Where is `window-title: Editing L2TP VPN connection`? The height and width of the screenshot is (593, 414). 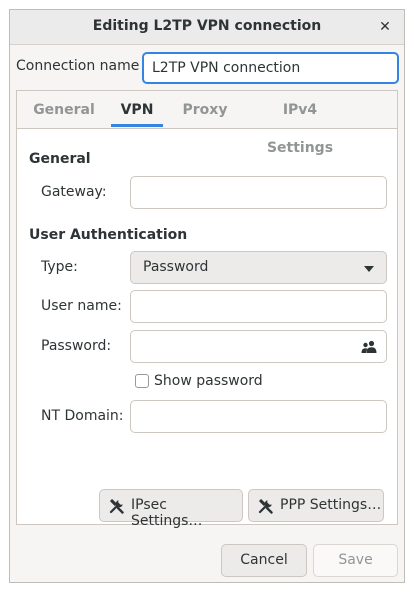
window-title: Editing L2TP VPN connection is located at coordinates (207, 26).